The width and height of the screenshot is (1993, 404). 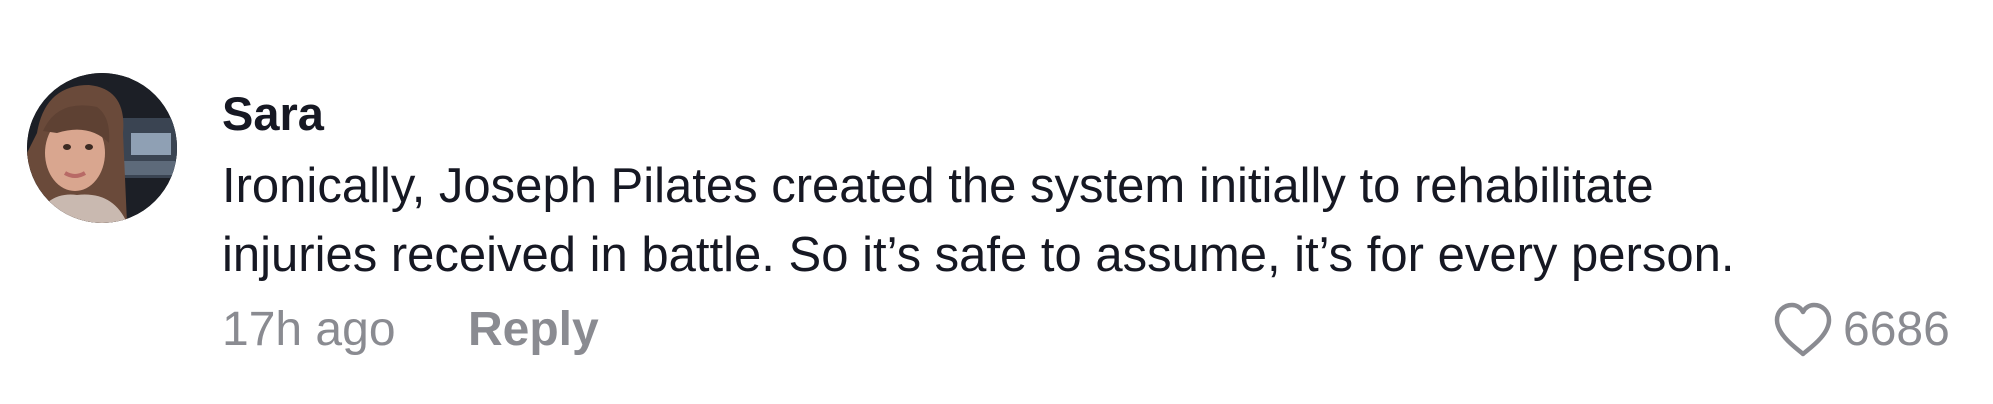 I want to click on heart-outline-icon, so click(x=1803, y=330).